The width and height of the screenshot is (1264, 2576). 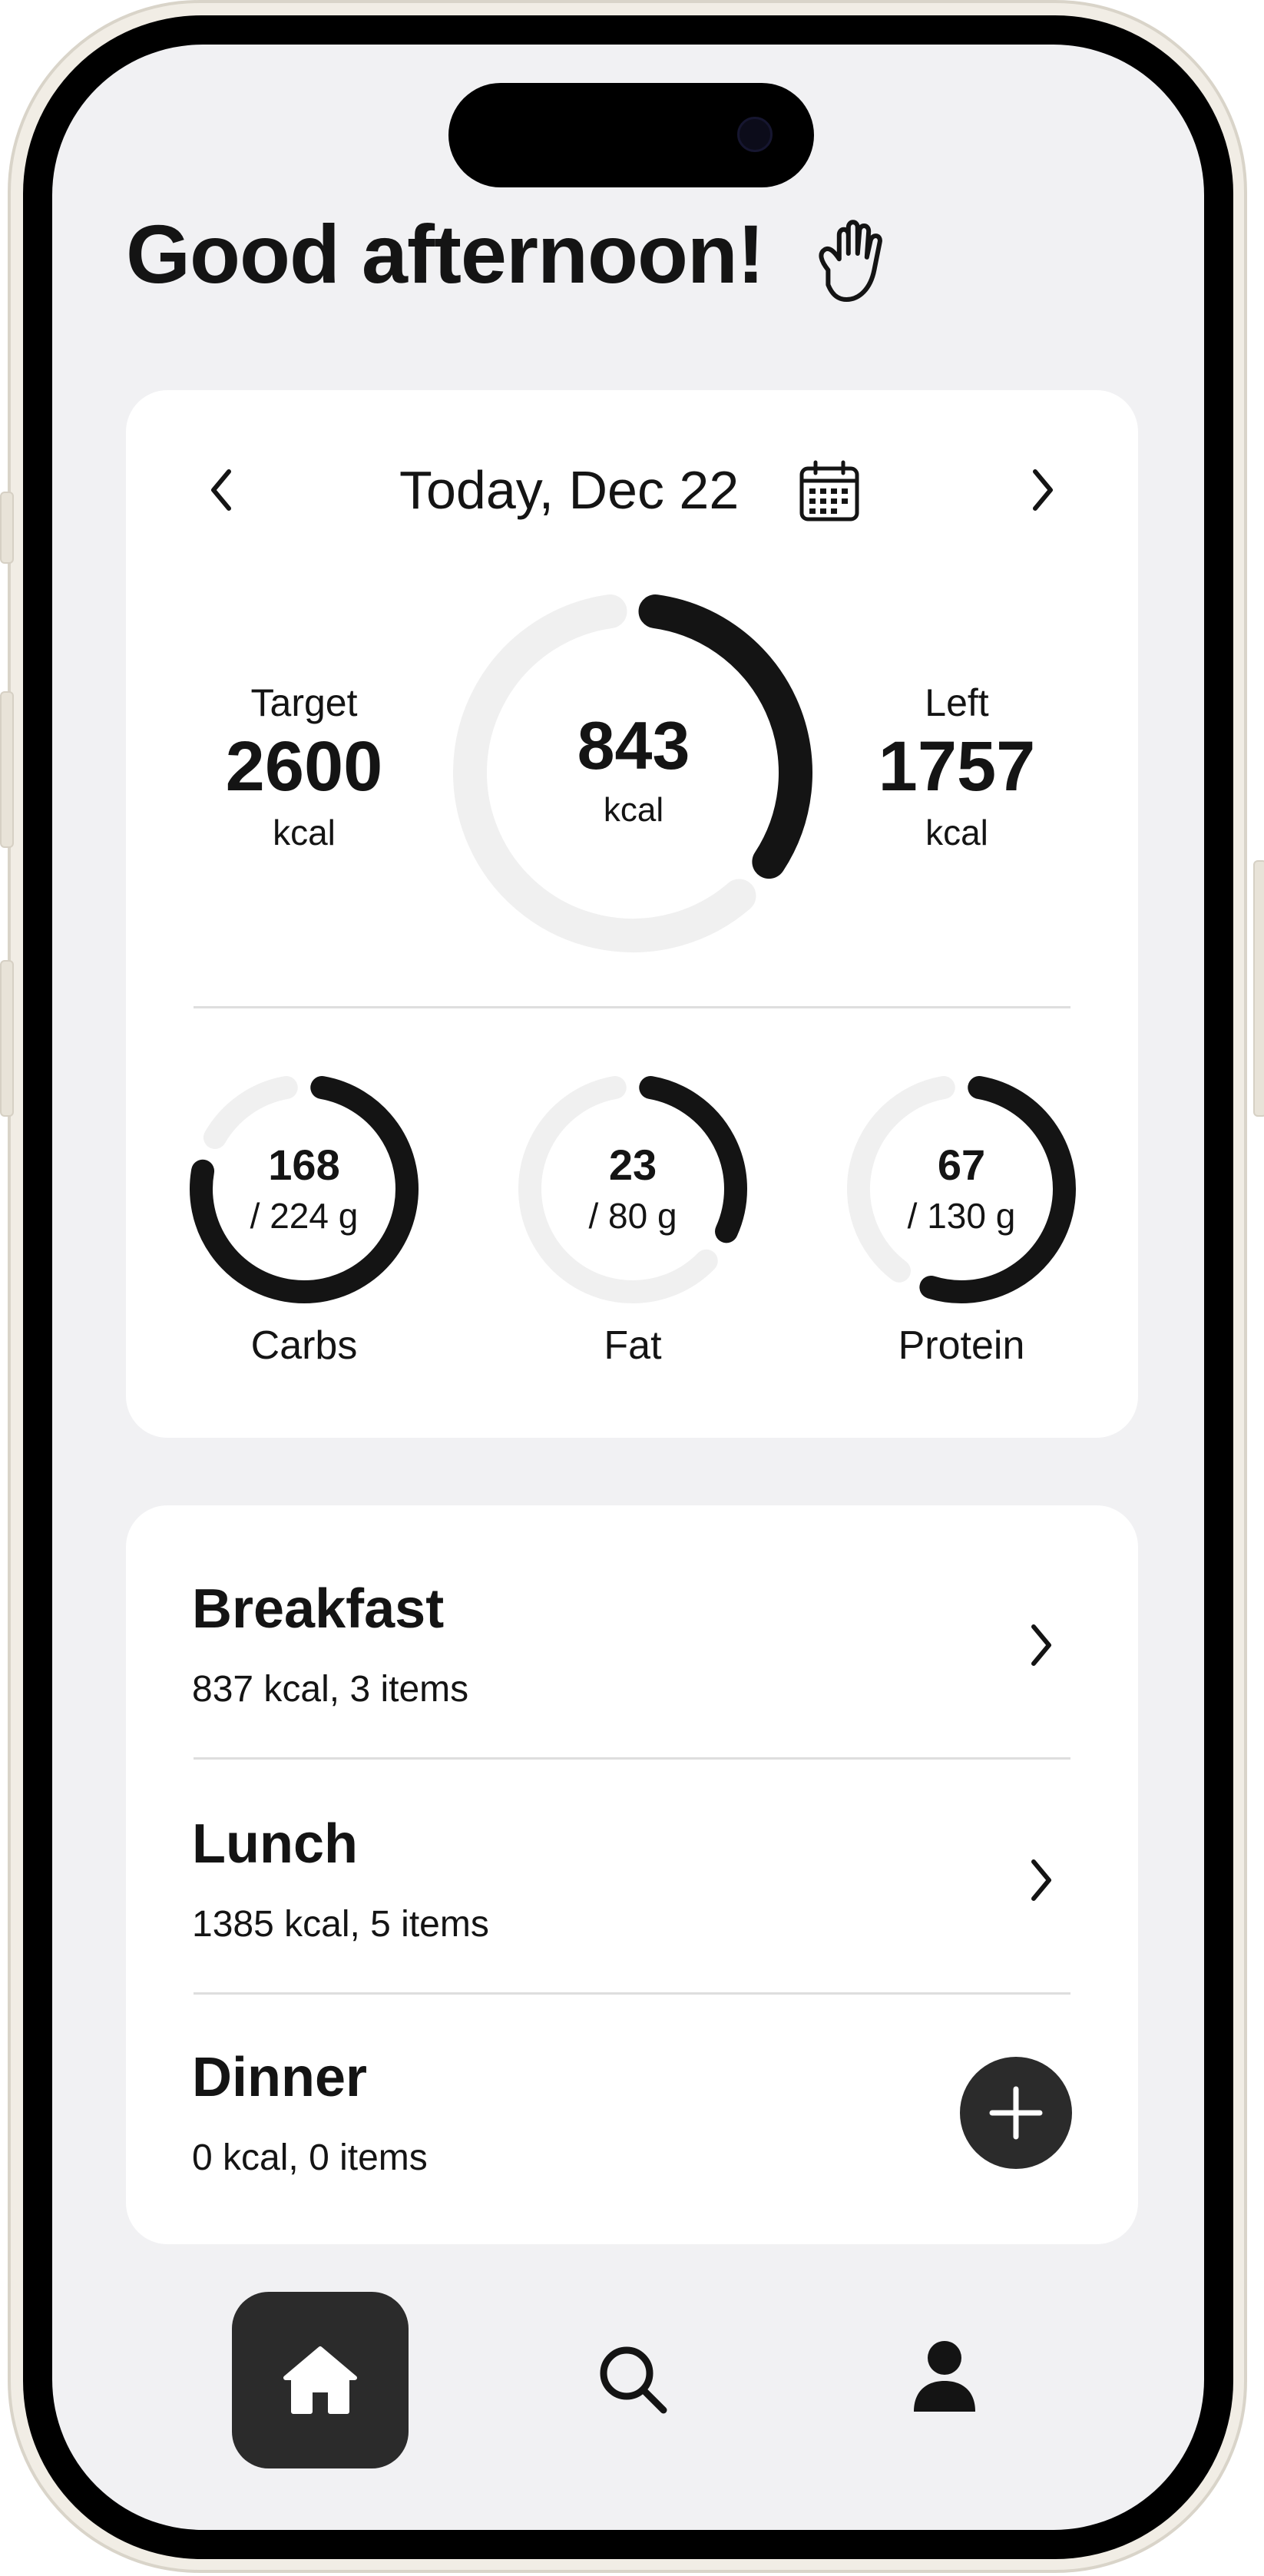 I want to click on protein-ring-progress, so click(x=997, y=1189).